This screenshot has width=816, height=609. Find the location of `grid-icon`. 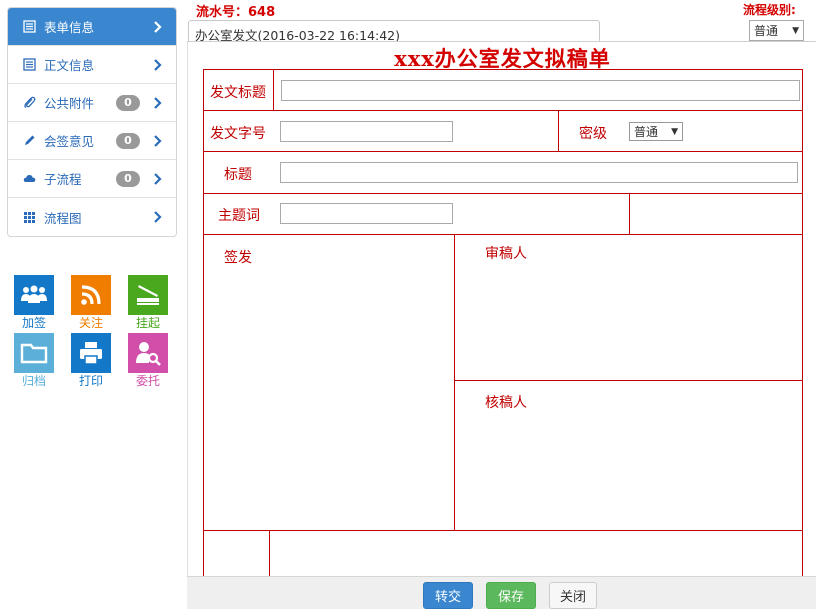

grid-icon is located at coordinates (29, 217).